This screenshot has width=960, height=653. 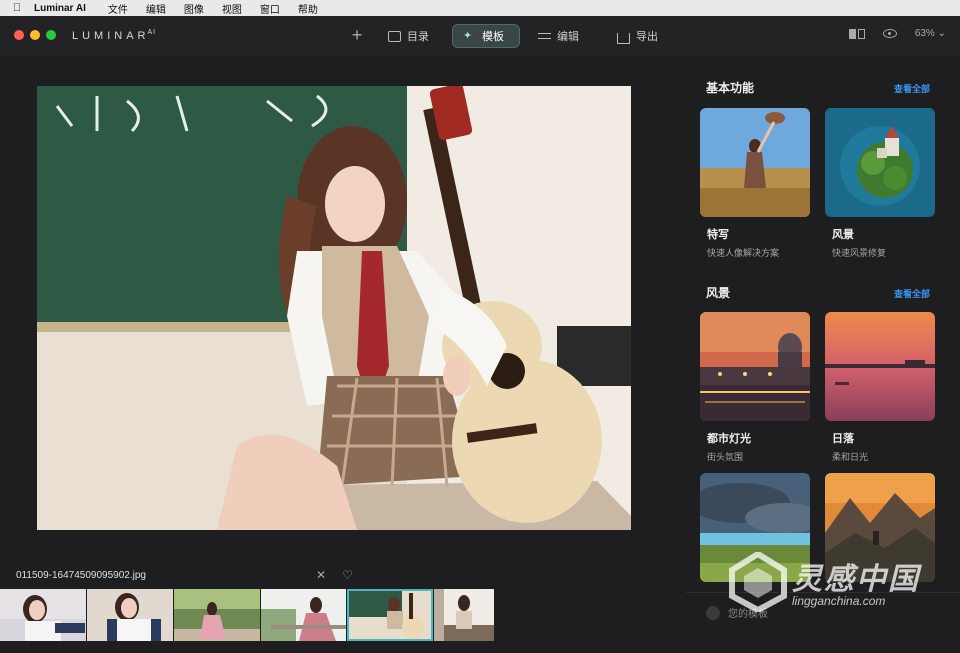 What do you see at coordinates (357, 35) in the screenshot?
I see `add-images-button: +` at bounding box center [357, 35].